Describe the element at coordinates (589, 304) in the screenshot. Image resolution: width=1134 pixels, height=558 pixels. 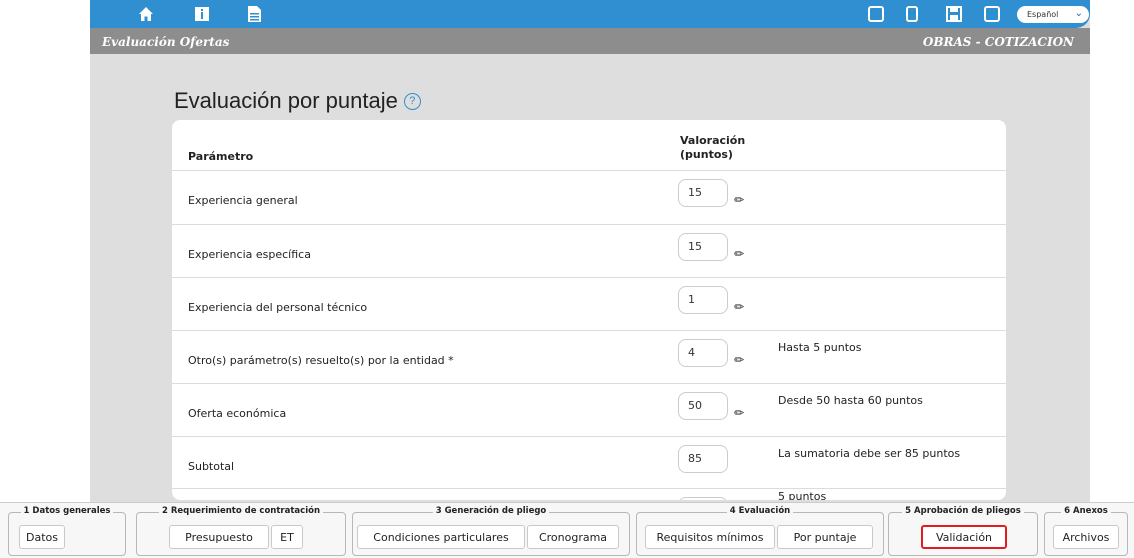
I see `table-row: Experiencia del personal técnico 1 ✏` at that location.